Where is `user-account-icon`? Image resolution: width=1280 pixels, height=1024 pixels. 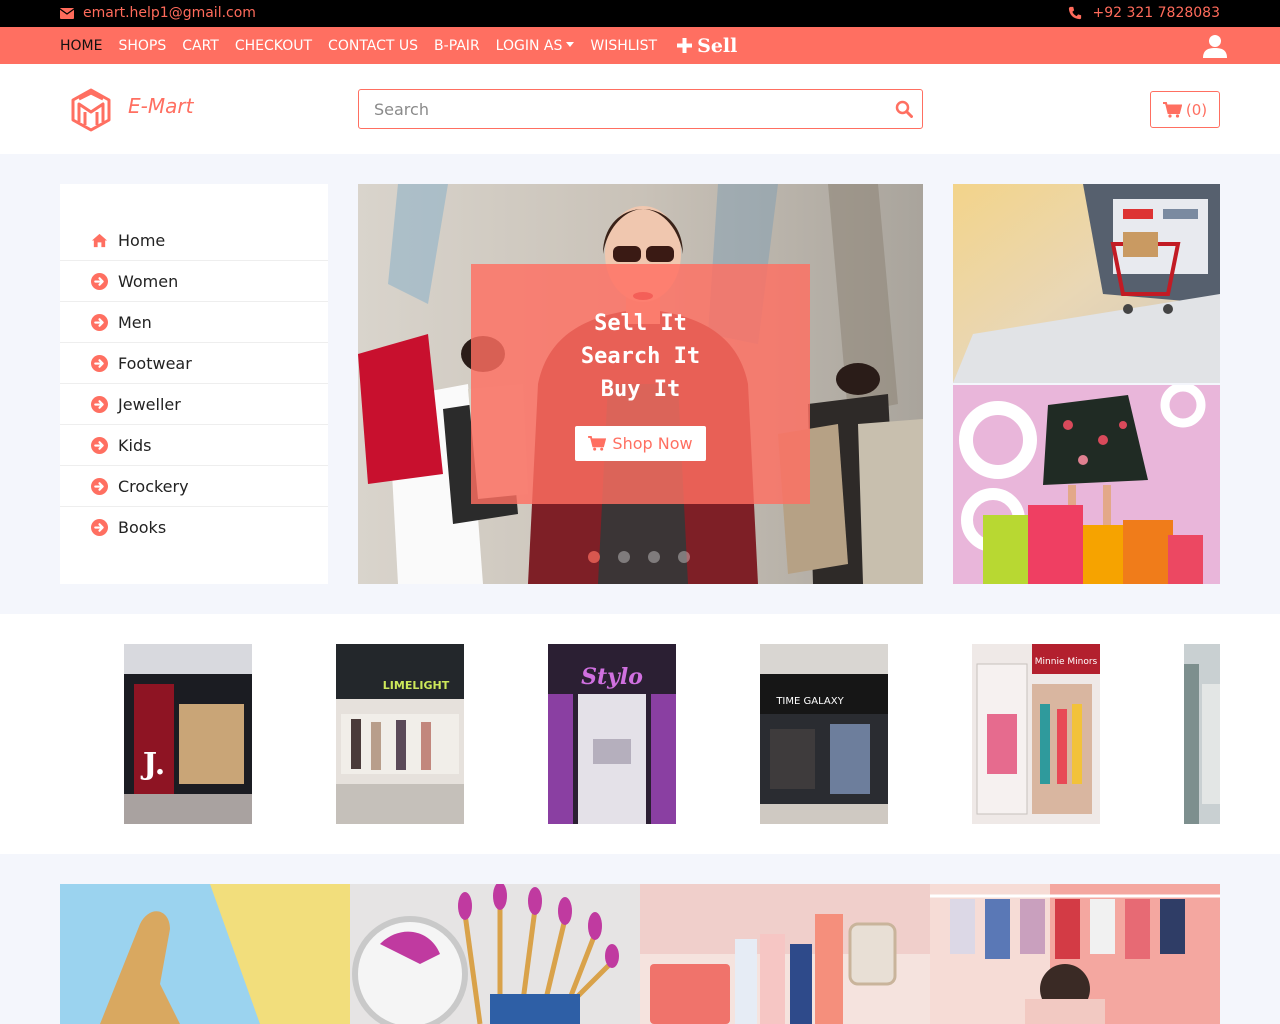
user-account-icon is located at coordinates (1215, 46).